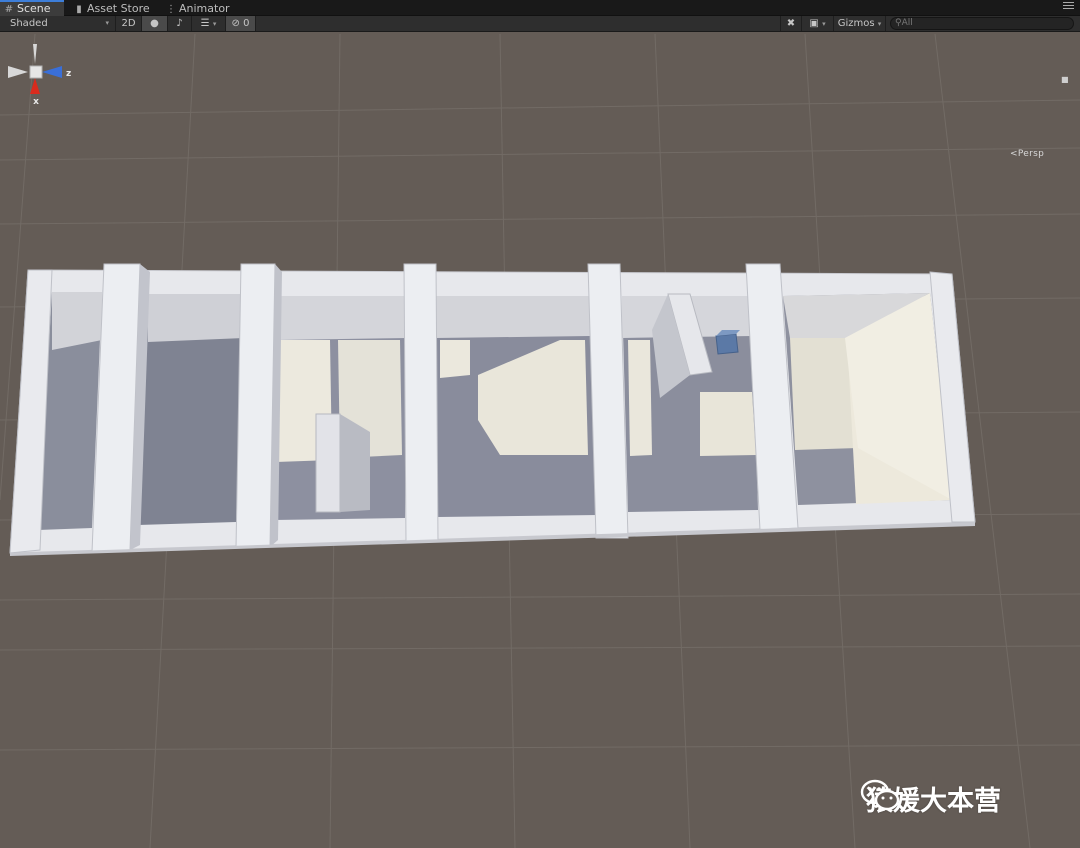  Describe the element at coordinates (204, 8) in the screenshot. I see `tab-animator-label: Animator` at that location.